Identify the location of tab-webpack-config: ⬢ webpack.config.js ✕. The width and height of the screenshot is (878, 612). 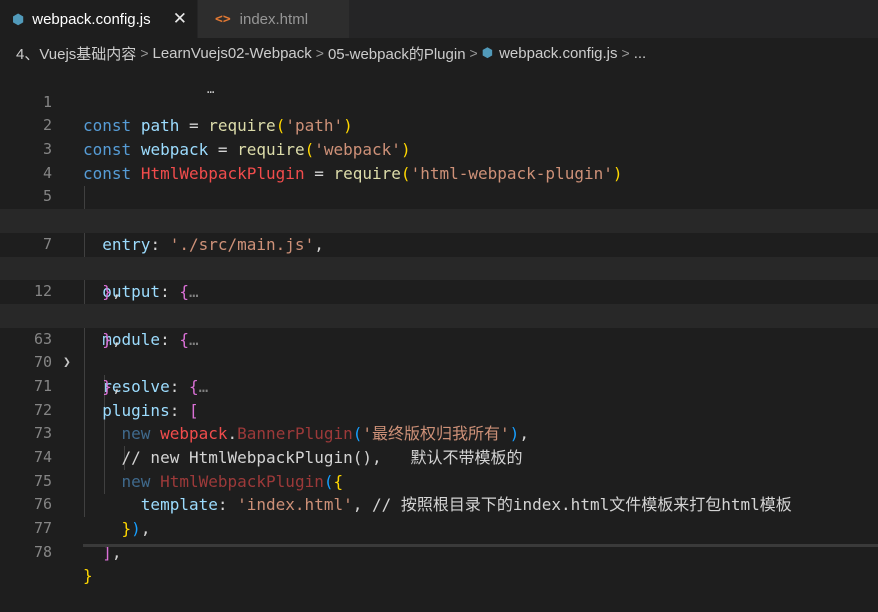
(99, 19).